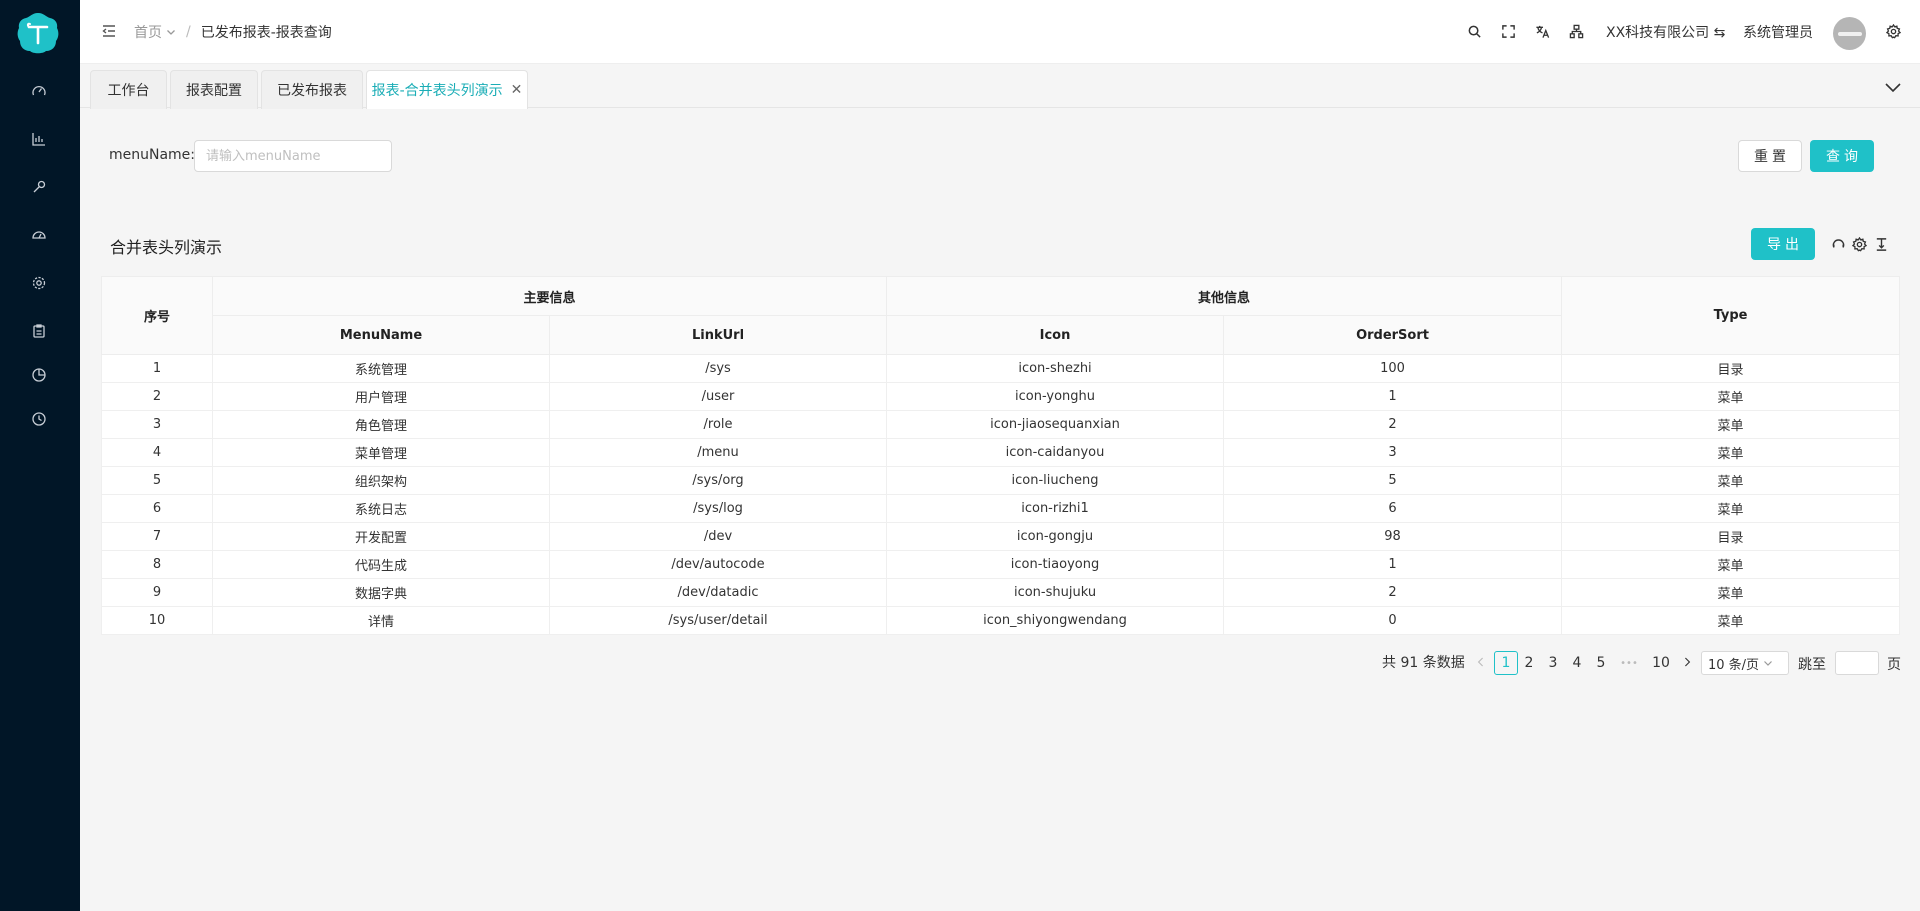 Image resolution: width=1920 pixels, height=911 pixels. What do you see at coordinates (157, 396) in the screenshot?
I see `cell-index: 2` at bounding box center [157, 396].